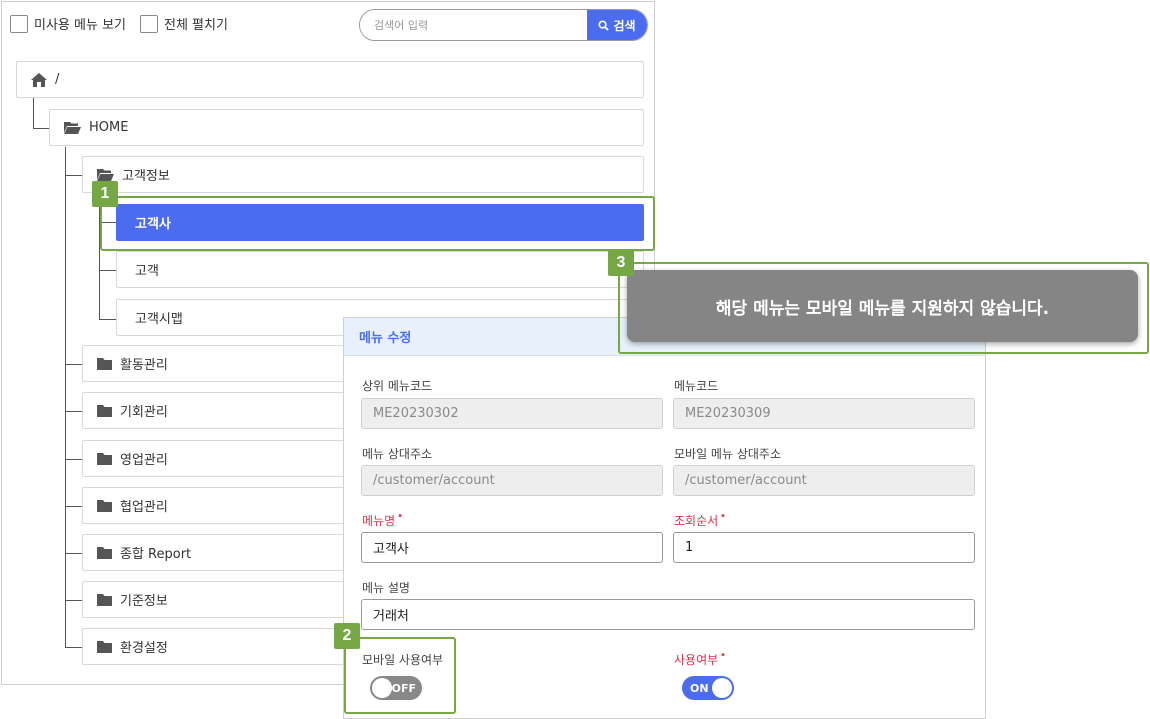  Describe the element at coordinates (824, 413) in the screenshot. I see `menu-code-field: ME20230309` at that location.